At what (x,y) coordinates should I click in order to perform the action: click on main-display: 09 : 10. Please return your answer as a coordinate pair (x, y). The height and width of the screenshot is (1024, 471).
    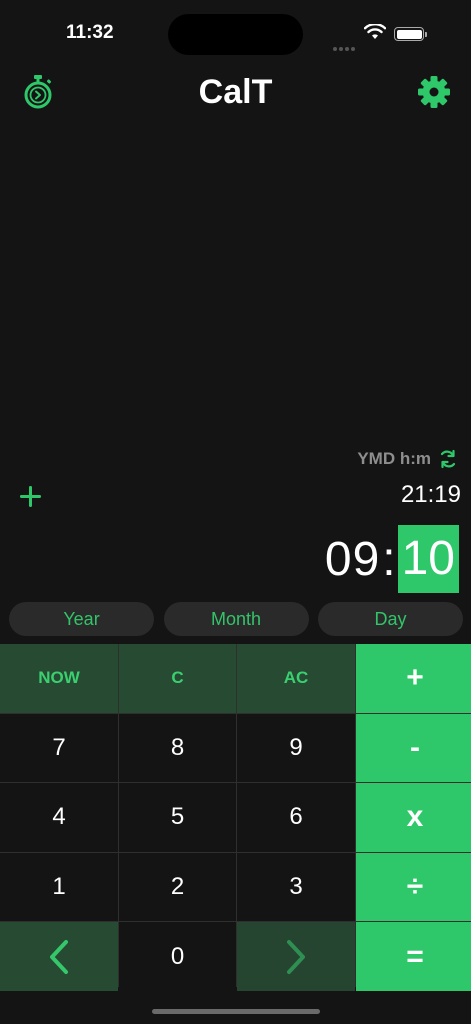
    Looking at the image, I should click on (392, 559).